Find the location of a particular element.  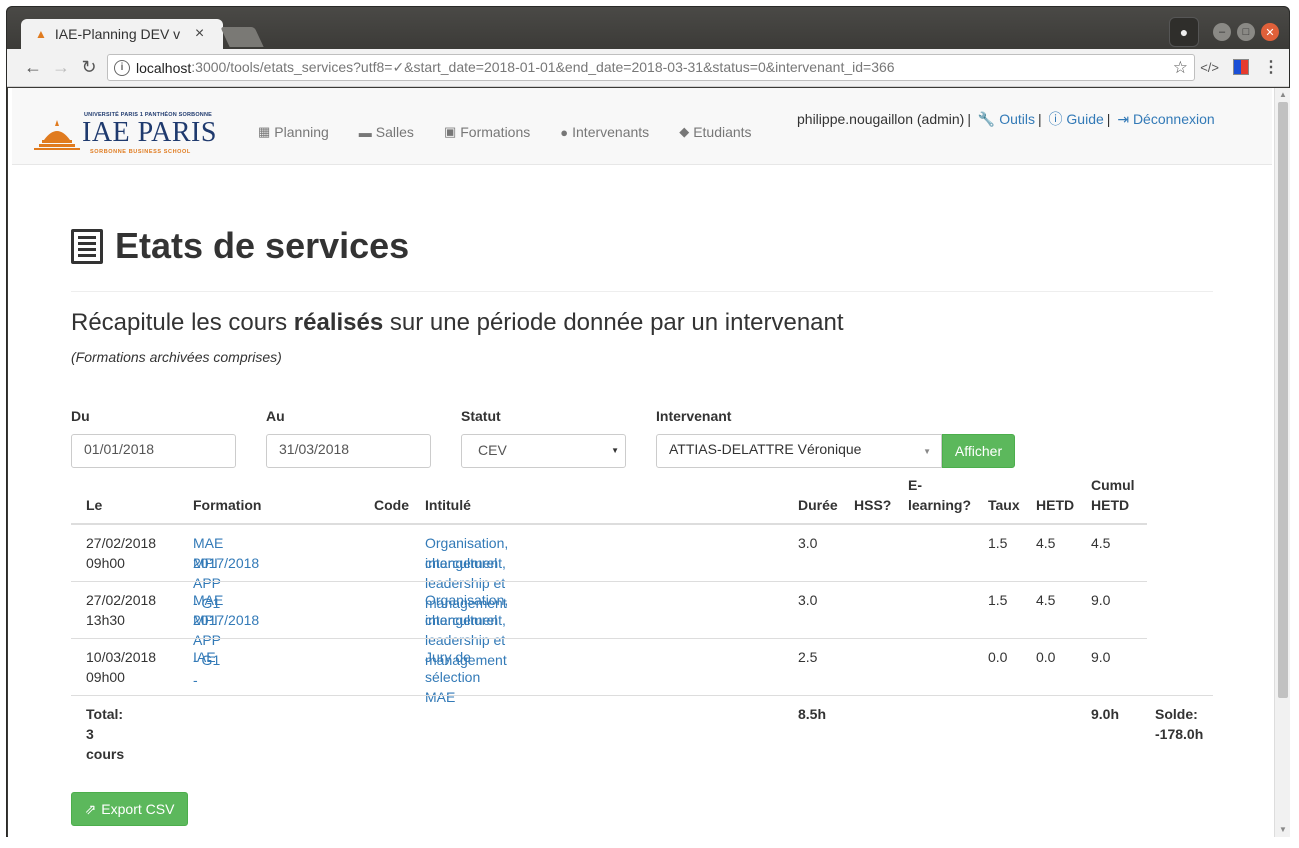

statut-value: CEV is located at coordinates (492, 450).